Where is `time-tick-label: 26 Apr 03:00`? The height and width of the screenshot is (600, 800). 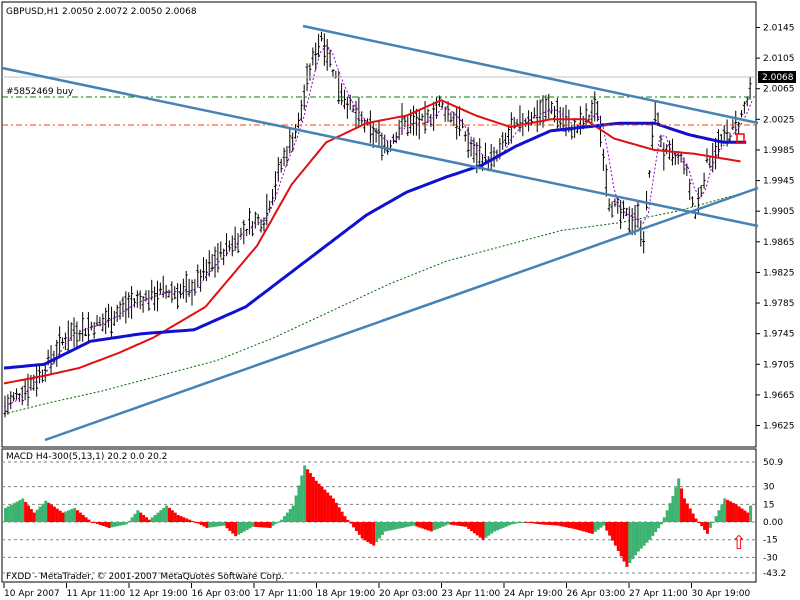 time-tick-label: 26 Apr 03:00 is located at coordinates (596, 594).